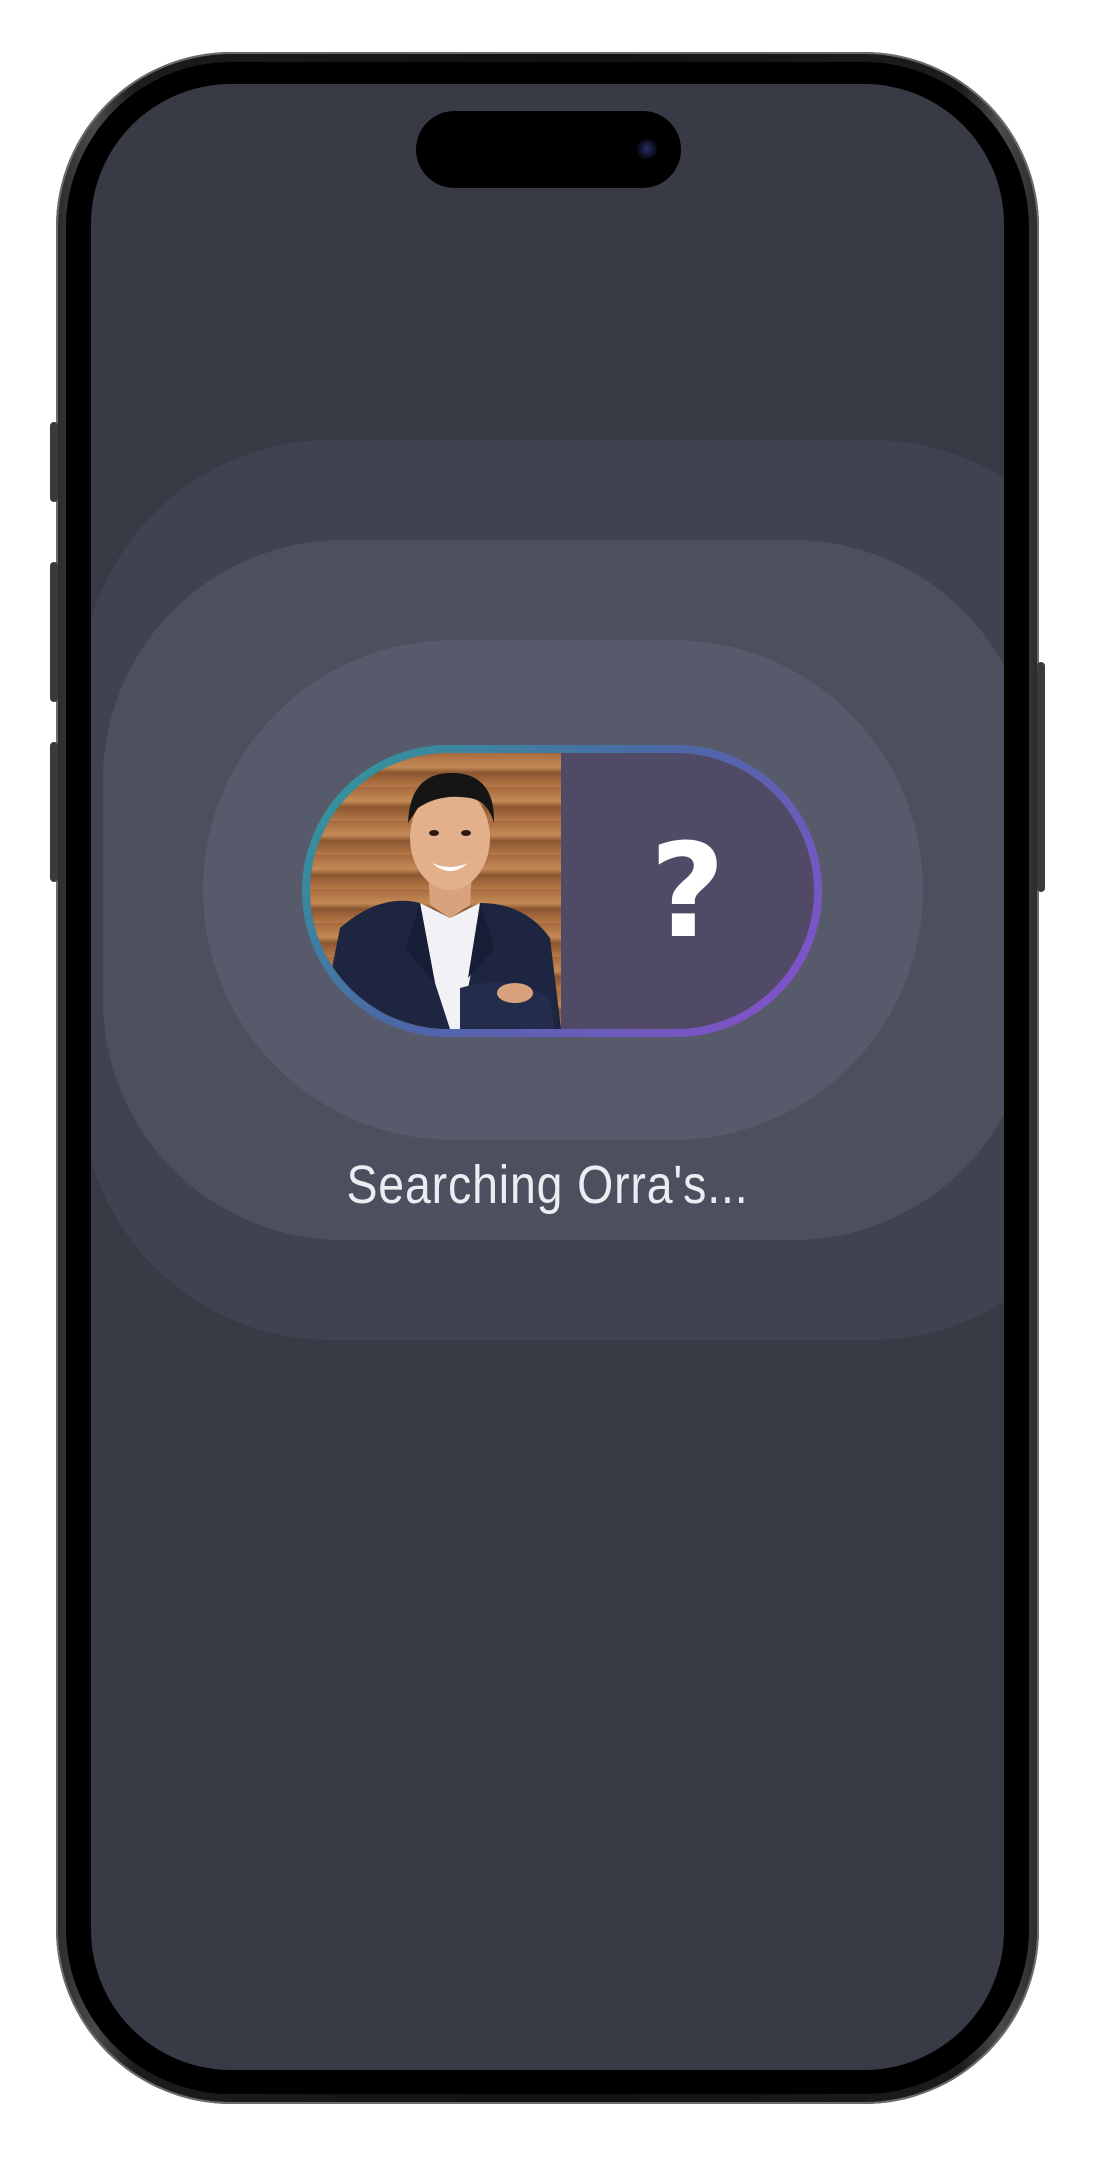 The height and width of the screenshot is (2158, 1094). Describe the element at coordinates (54, 812) in the screenshot. I see `volume-down-button` at that location.